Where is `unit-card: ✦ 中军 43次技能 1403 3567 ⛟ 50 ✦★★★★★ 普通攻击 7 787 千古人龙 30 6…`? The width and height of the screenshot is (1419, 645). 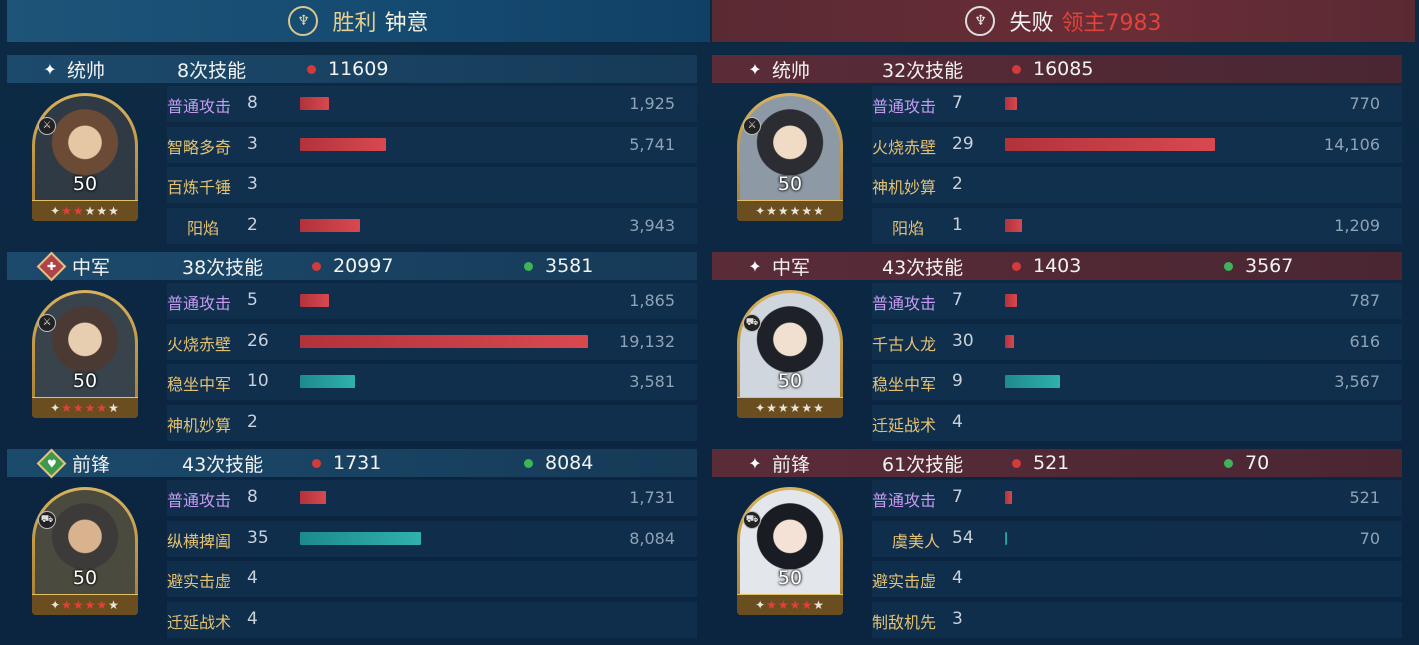 unit-card: ✦ 中军 43次技能 1403 3567 ⛟ 50 ✦★★★★★ 普通攻击 7 787 千古人龙 30 6… is located at coordinates (1063, 349).